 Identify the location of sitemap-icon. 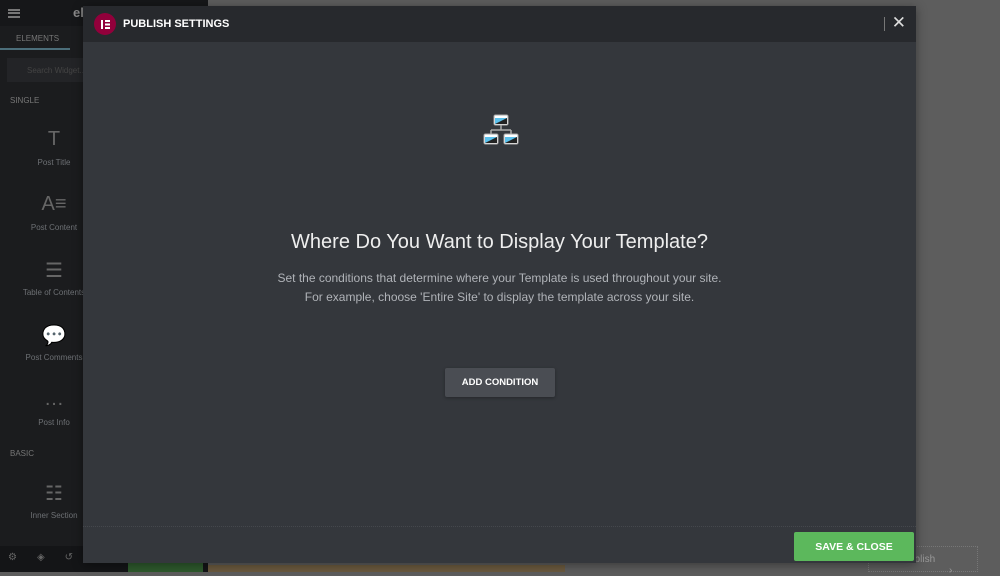
(501, 129).